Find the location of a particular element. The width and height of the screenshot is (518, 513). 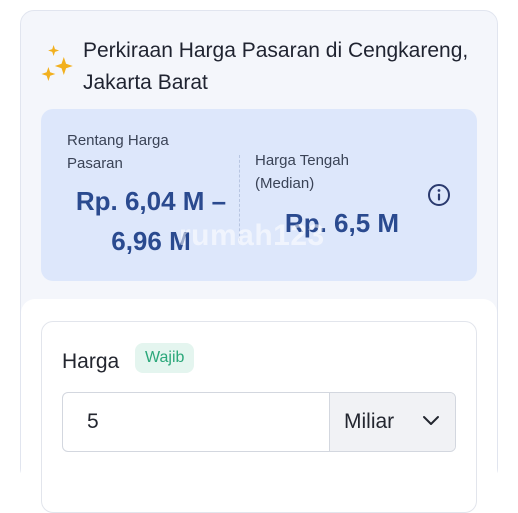

price-field-label: Harga is located at coordinates (91, 361).